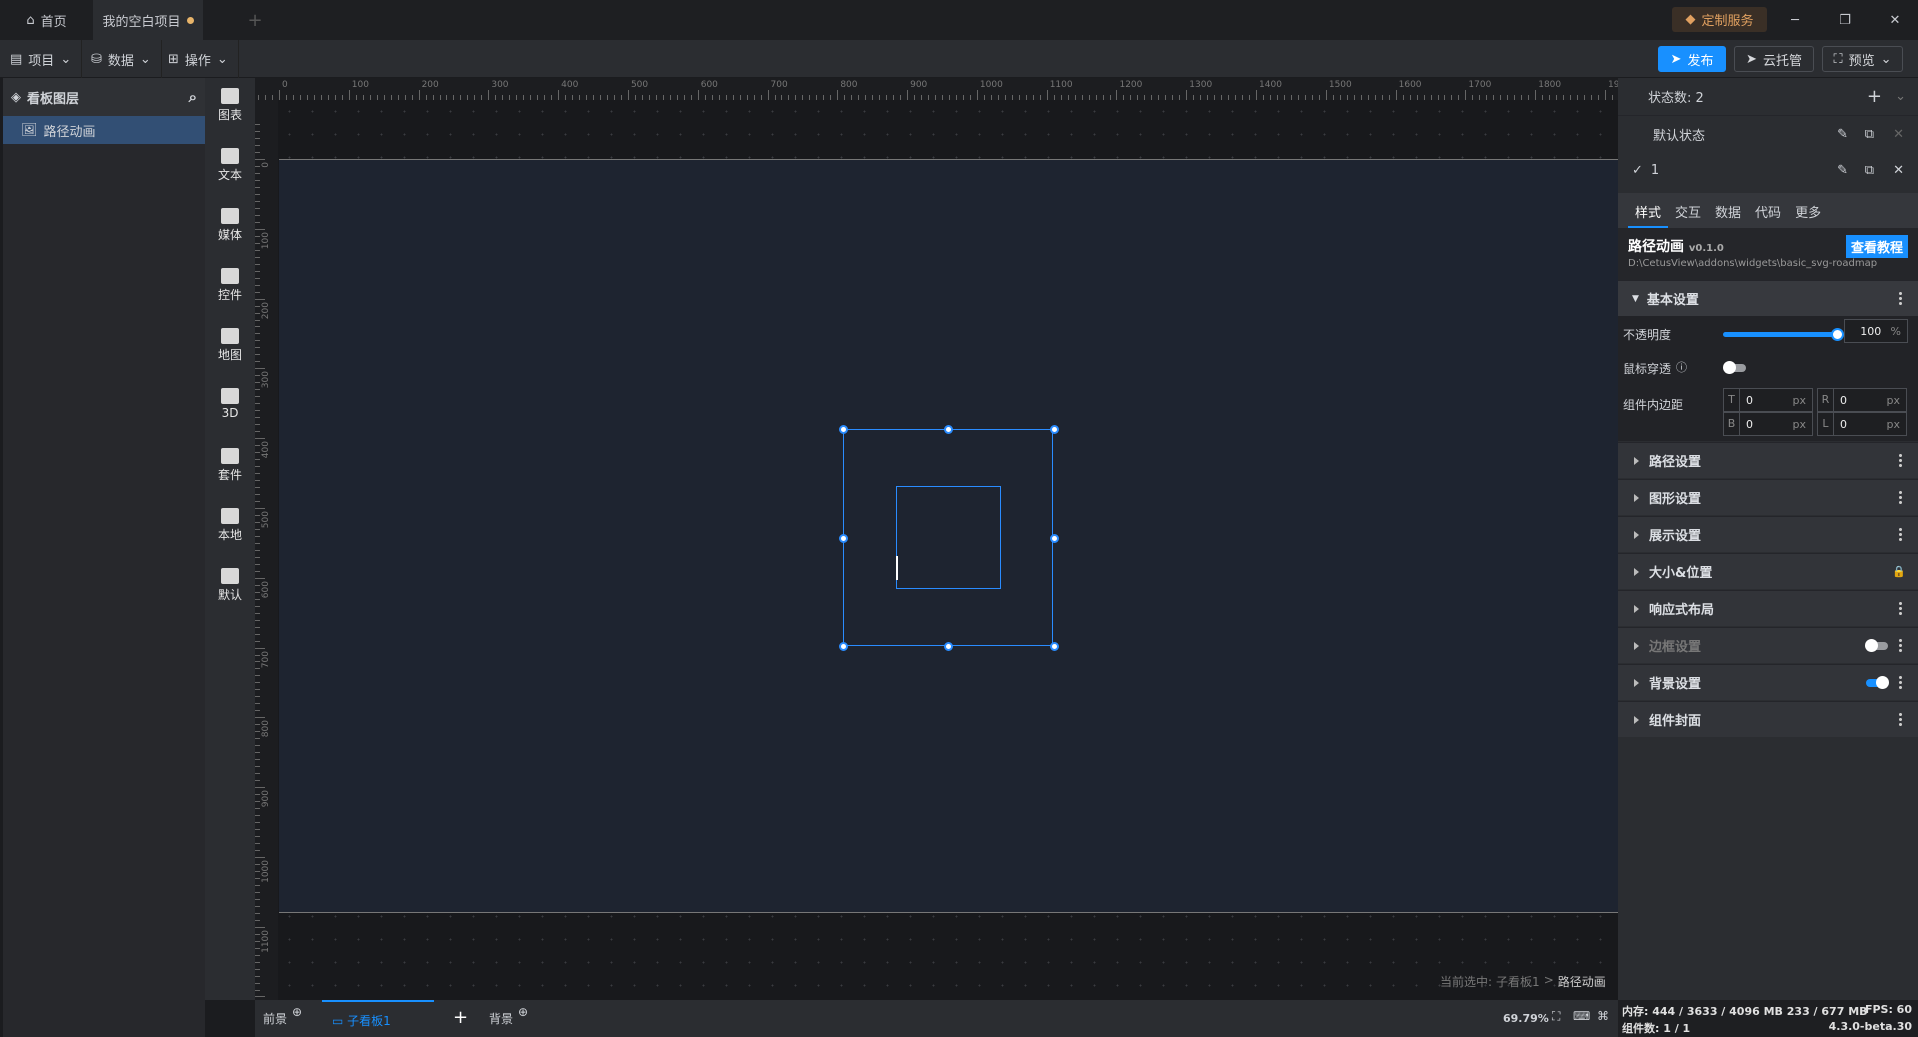 This screenshot has width=1918, height=1037. Describe the element at coordinates (230, 465) in the screenshot. I see `component-category: 套件` at that location.